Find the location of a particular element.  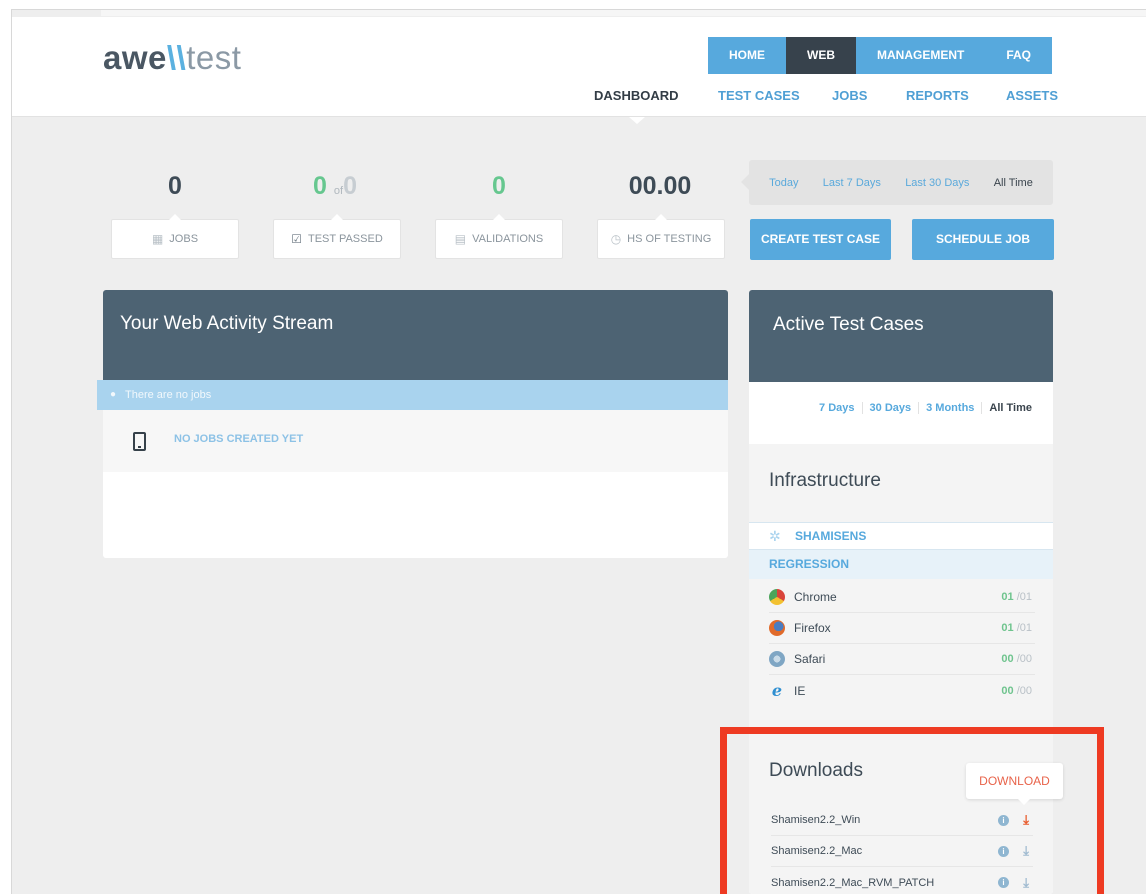

browser-name: Firefox is located at coordinates (812, 628).